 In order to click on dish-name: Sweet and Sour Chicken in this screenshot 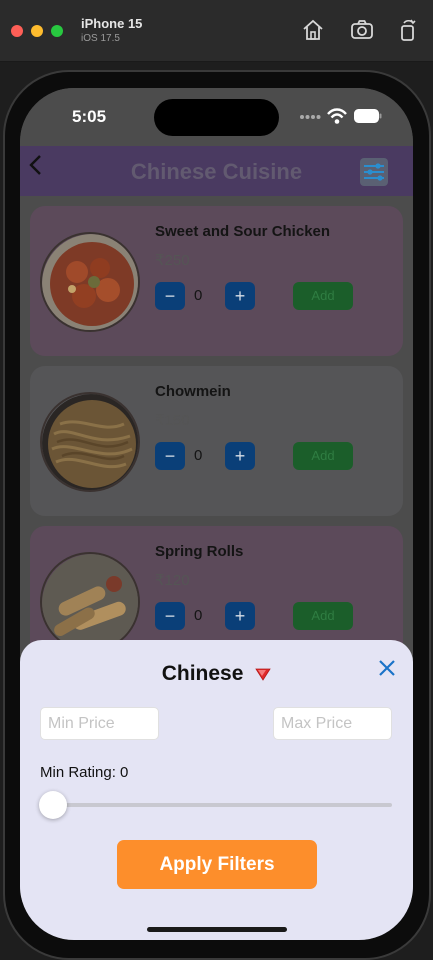, I will do `click(243, 231)`.